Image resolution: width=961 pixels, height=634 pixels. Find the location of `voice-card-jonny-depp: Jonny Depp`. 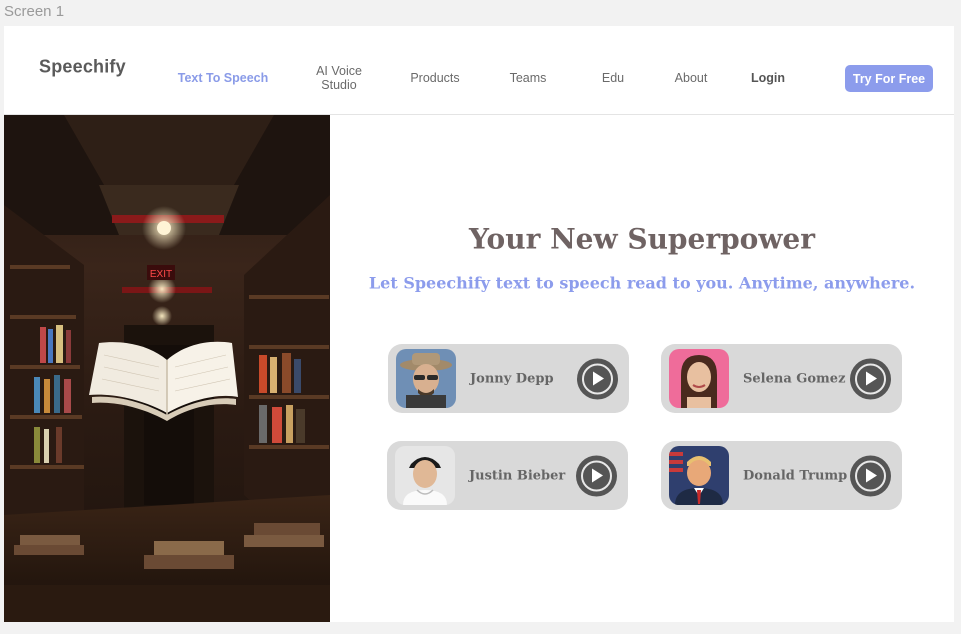

voice-card-jonny-depp: Jonny Depp is located at coordinates (508, 378).